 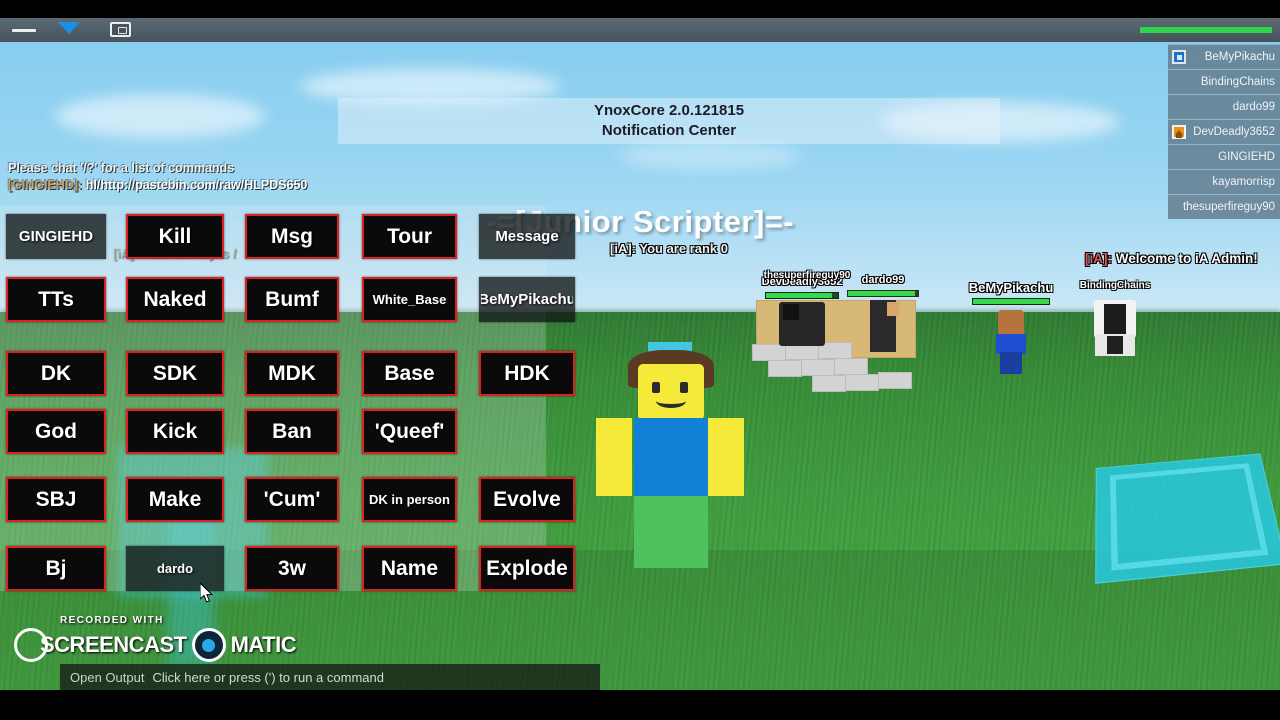 I want to click on membership-badge-icon, so click(x=1179, y=57).